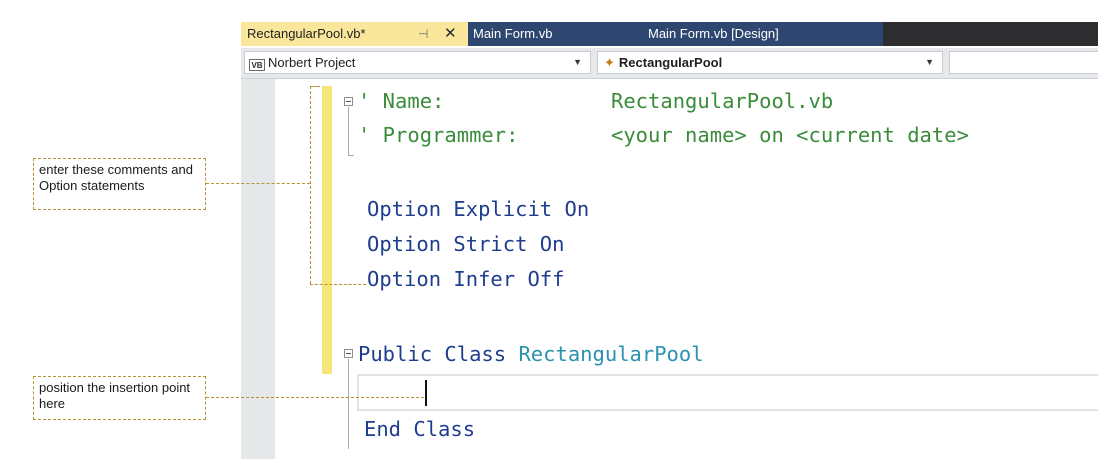 The width and height of the screenshot is (1098, 459). Describe the element at coordinates (438, 354) in the screenshot. I see `public-class-keyword: Public Class` at that location.